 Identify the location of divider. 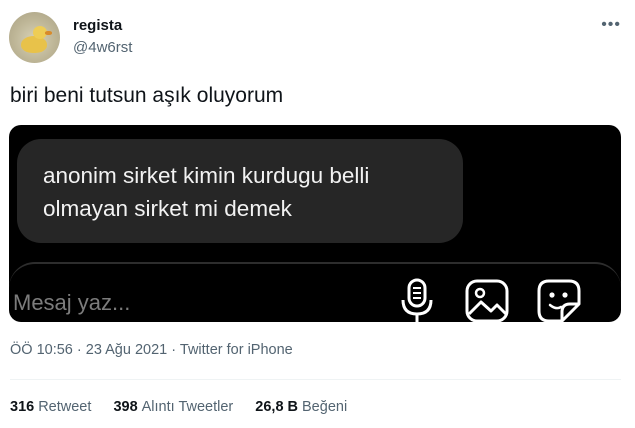
(315, 379).